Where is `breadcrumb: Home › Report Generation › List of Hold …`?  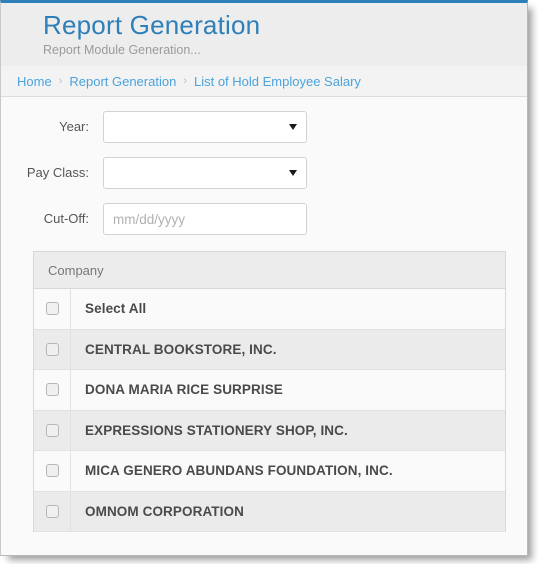 breadcrumb: Home › Report Generation › List of Hold … is located at coordinates (264, 81).